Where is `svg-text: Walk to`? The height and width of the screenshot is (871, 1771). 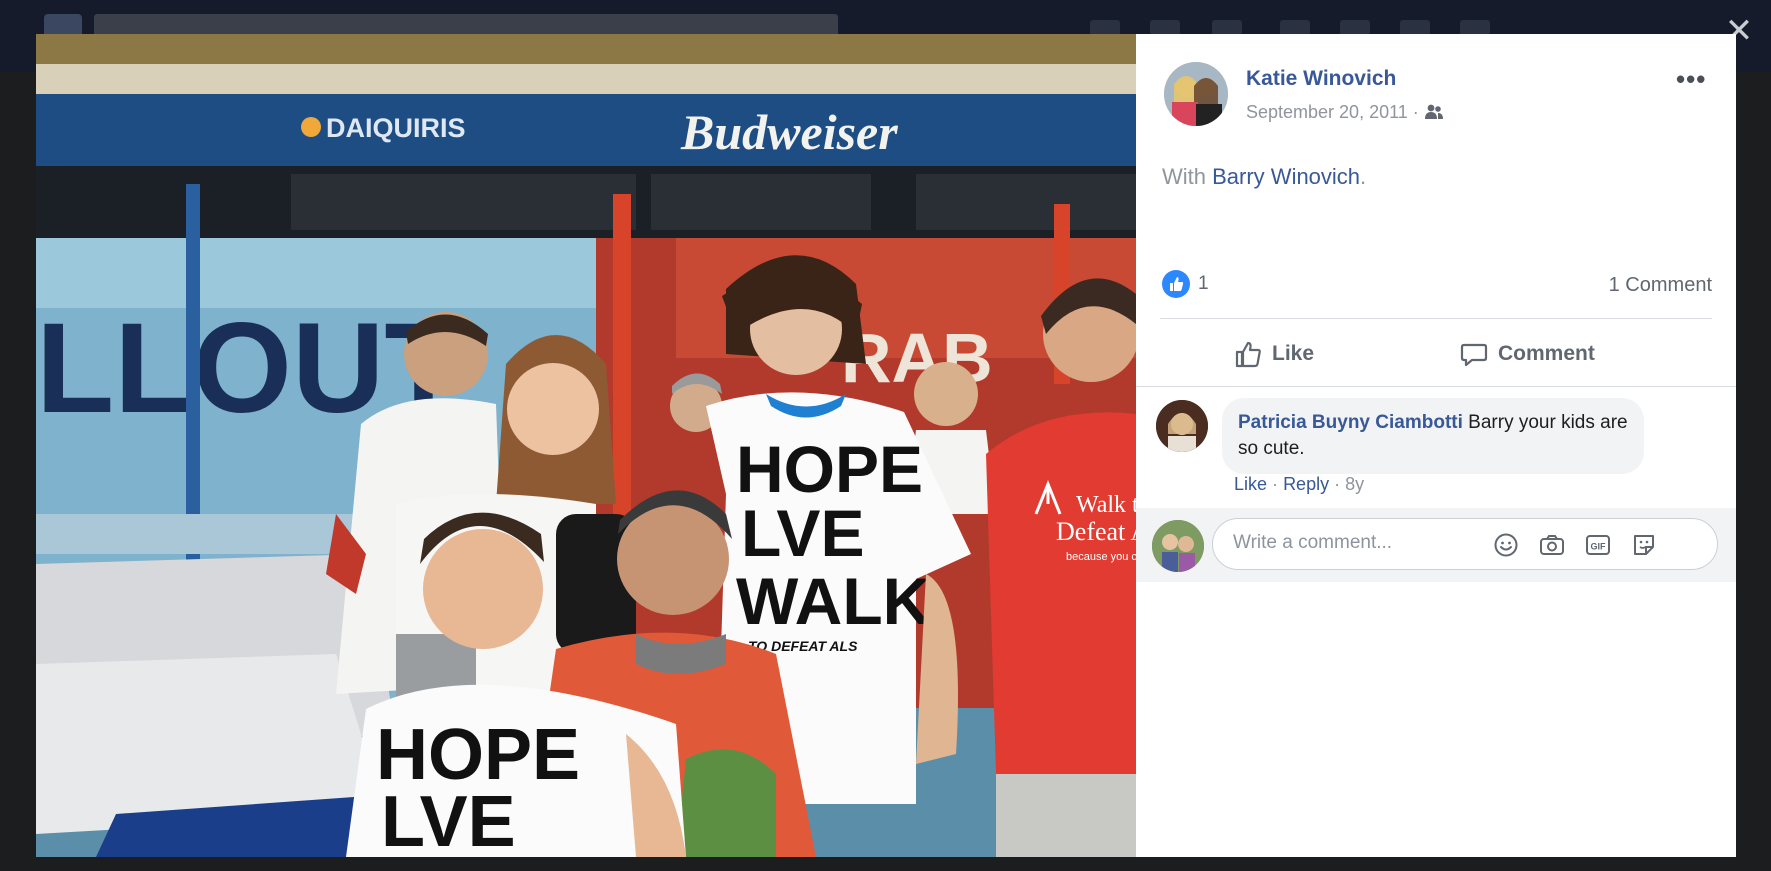 svg-text: Walk to is located at coordinates (1106, 505).